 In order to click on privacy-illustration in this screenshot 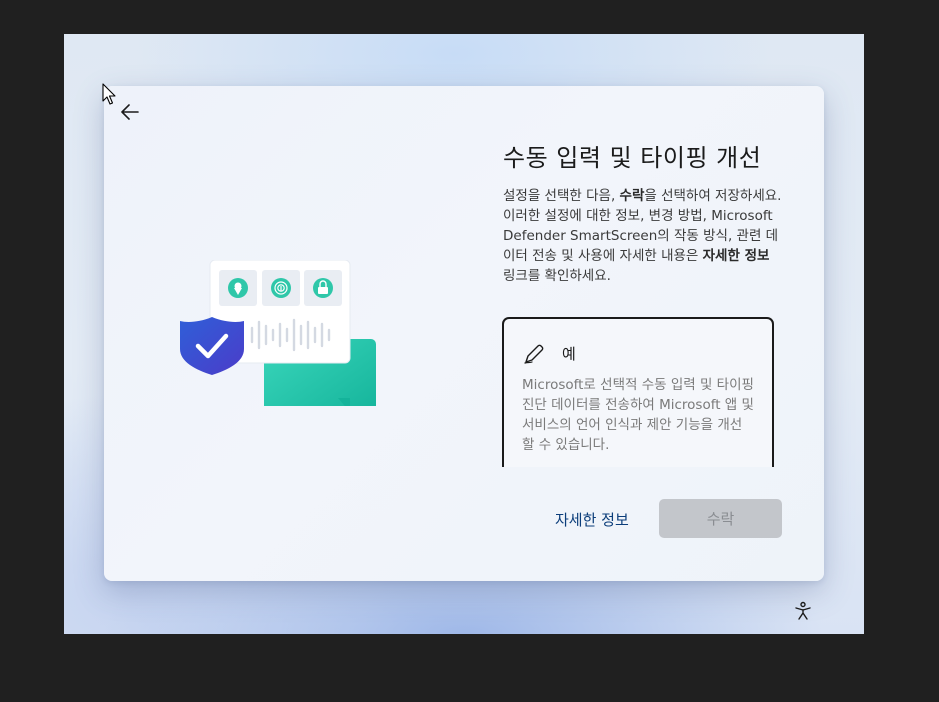, I will do `click(278, 333)`.